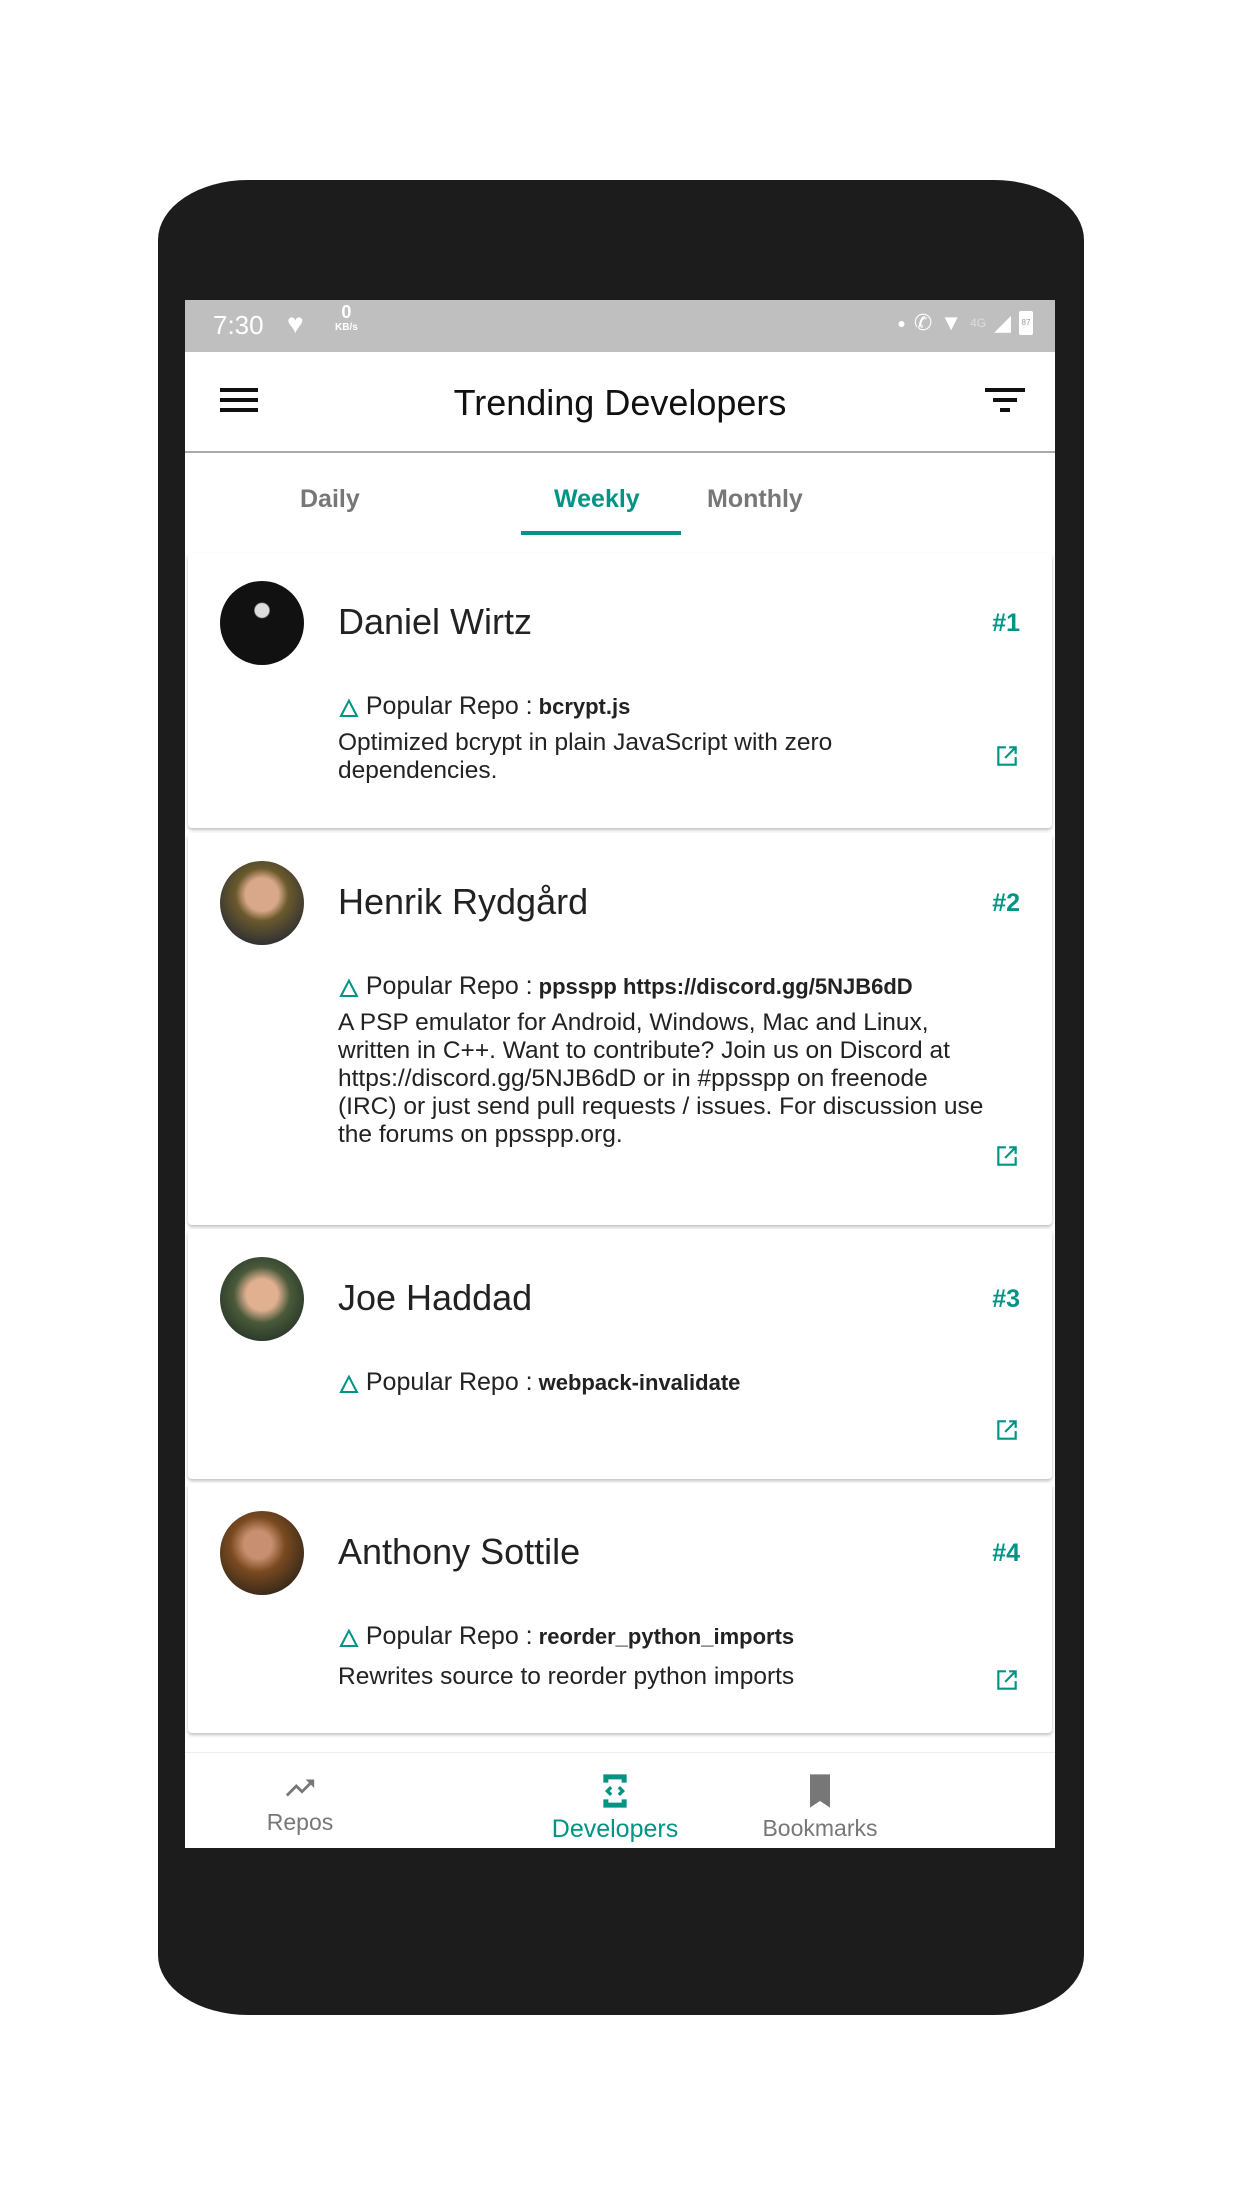 The height and width of the screenshot is (2208, 1242). I want to click on popular-repo: 🜂 Popular Repo : reorder_python_imports, so click(566, 1636).